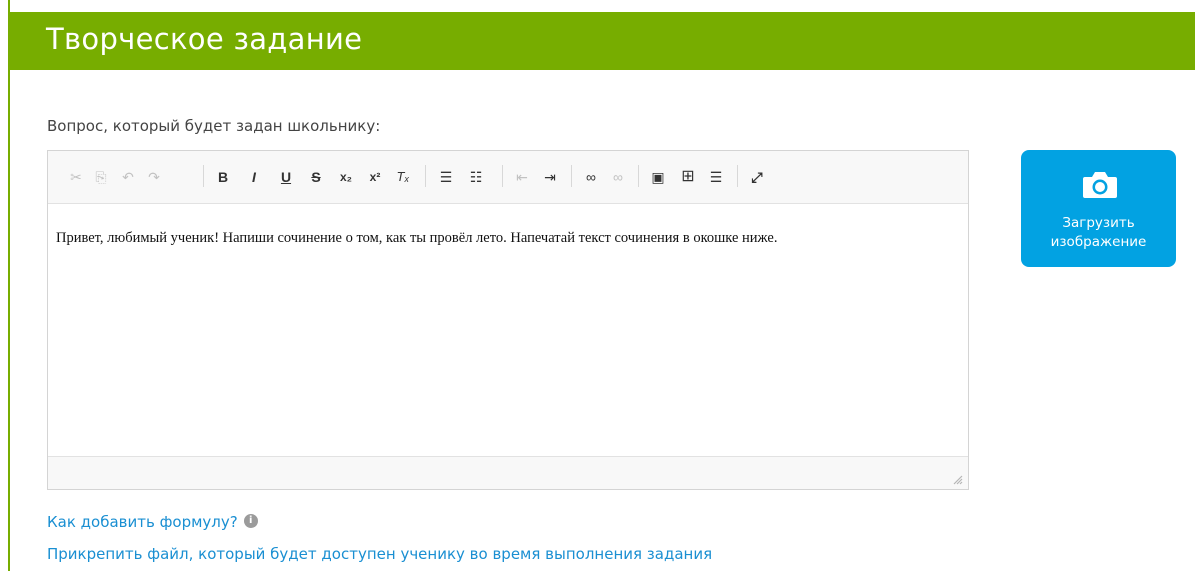  What do you see at coordinates (958, 480) in the screenshot?
I see `resize-handle-icon` at bounding box center [958, 480].